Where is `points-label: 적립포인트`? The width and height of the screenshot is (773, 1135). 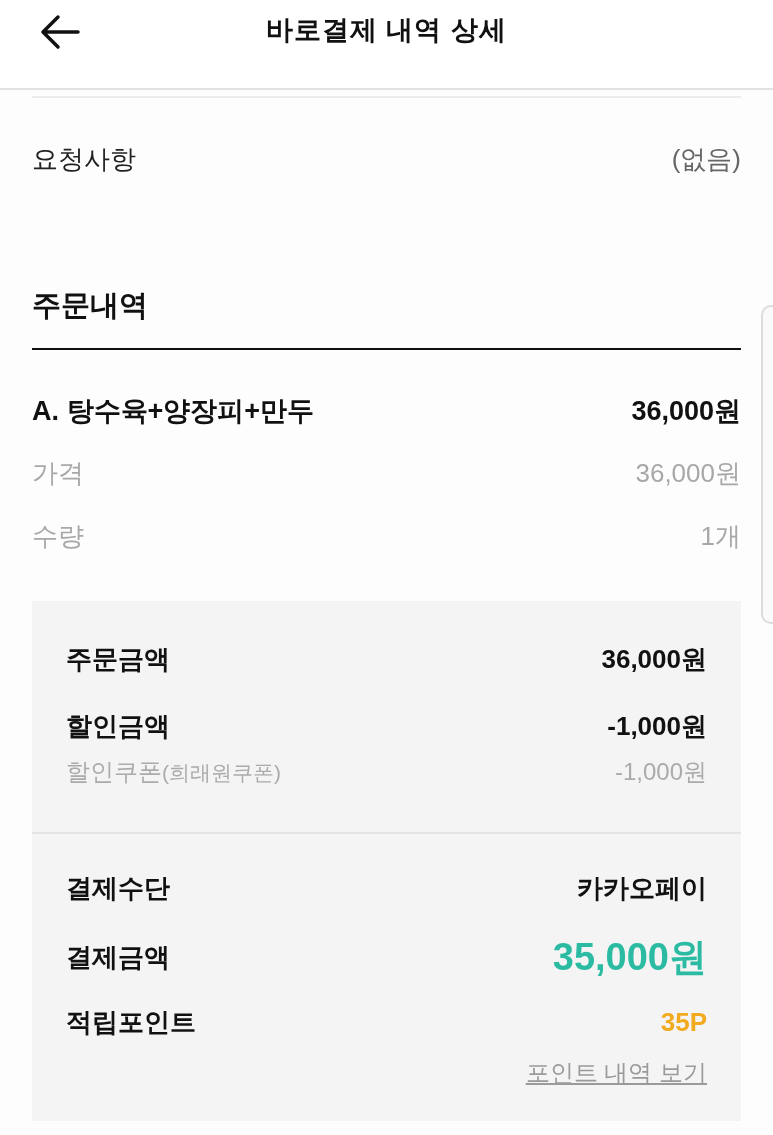 points-label: 적립포인트 is located at coordinates (131, 1022).